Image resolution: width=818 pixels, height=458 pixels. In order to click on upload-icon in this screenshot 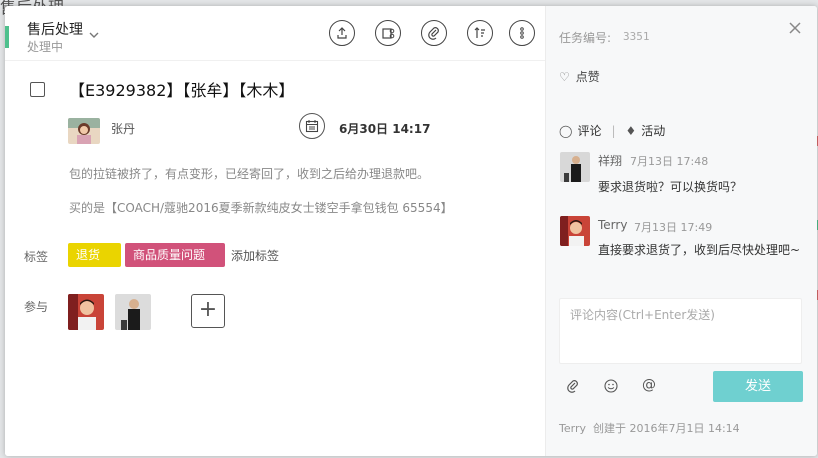, I will do `click(342, 33)`.